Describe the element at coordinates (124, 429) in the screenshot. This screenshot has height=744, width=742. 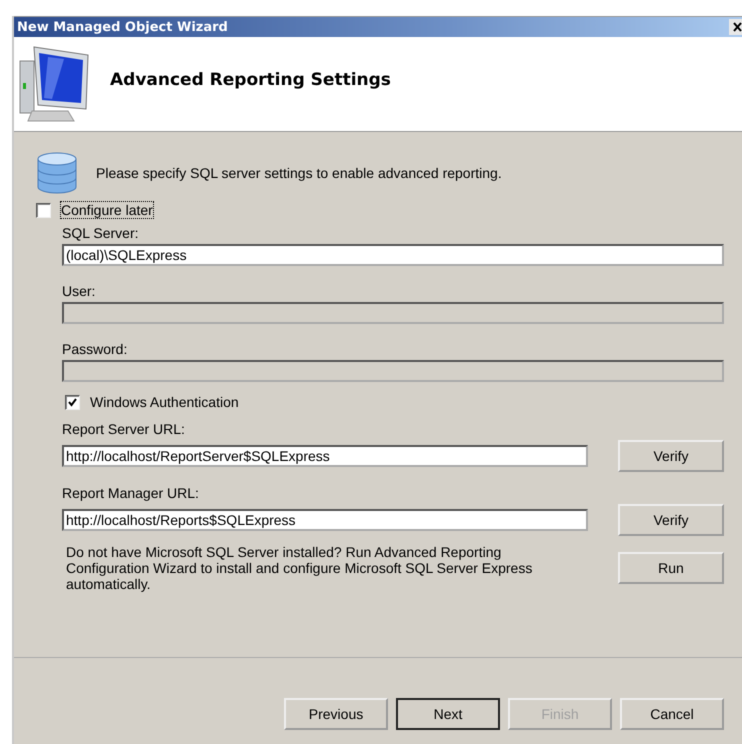
I see `field-label: Report Server URL:` at that location.